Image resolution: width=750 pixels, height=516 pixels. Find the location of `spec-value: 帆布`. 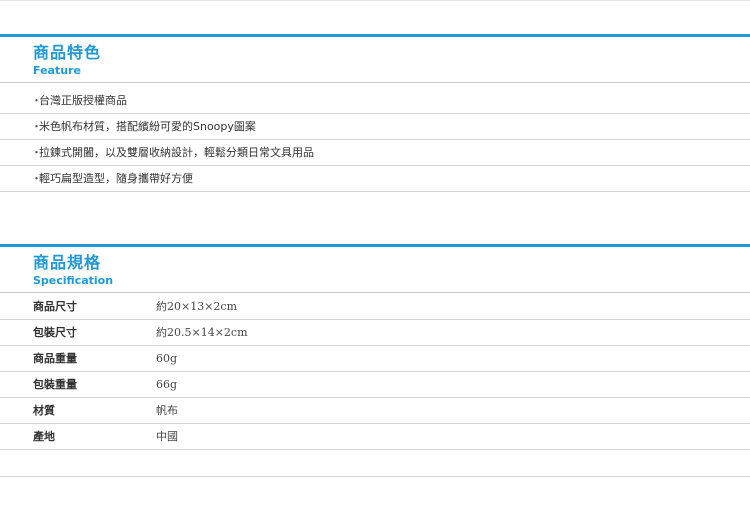

spec-value: 帆布 is located at coordinates (167, 410).